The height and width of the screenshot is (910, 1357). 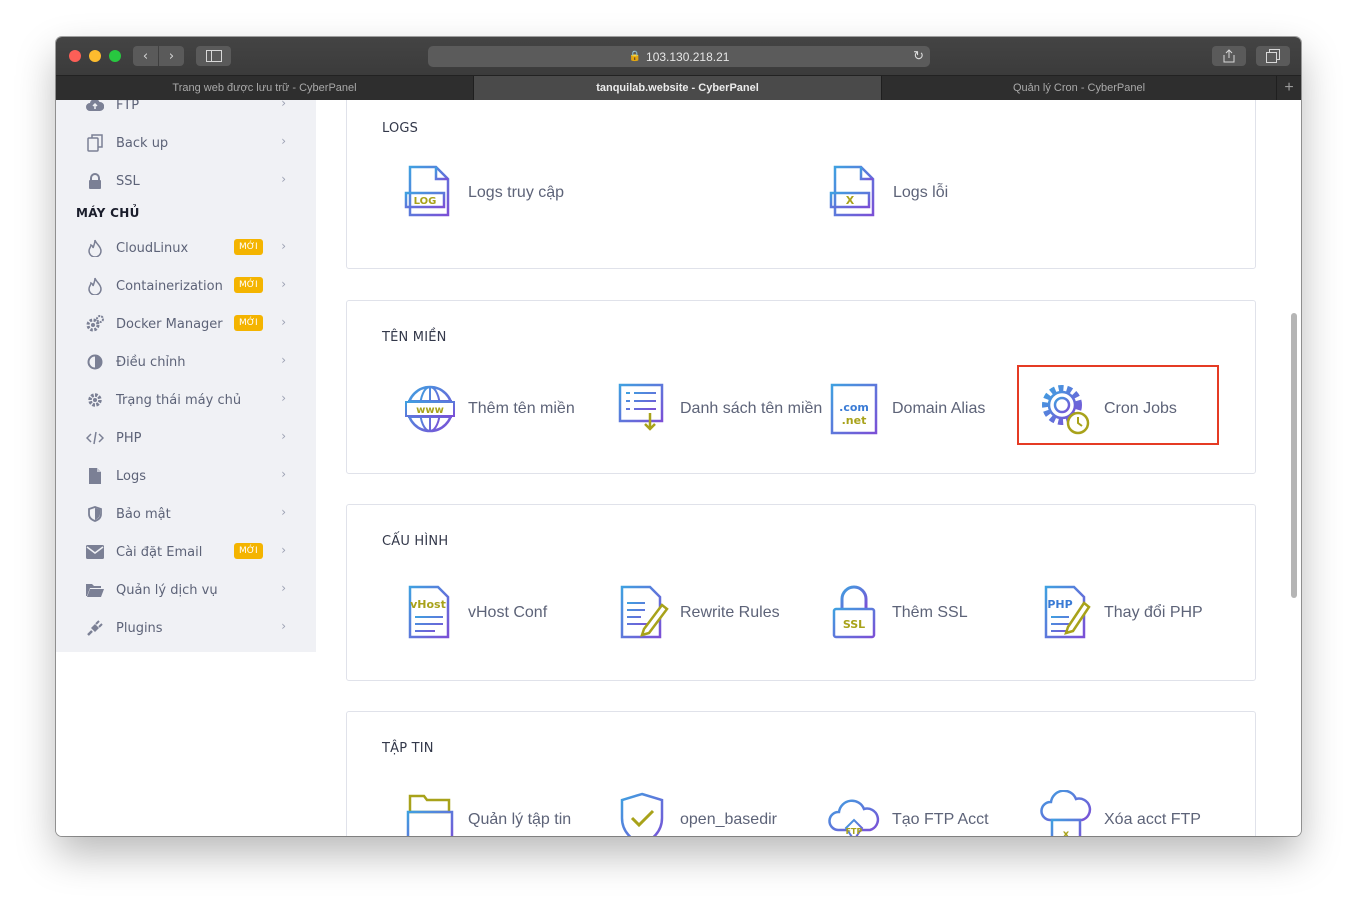 I want to click on sidebar-item-plugins: Plugins ›, so click(x=186, y=628).